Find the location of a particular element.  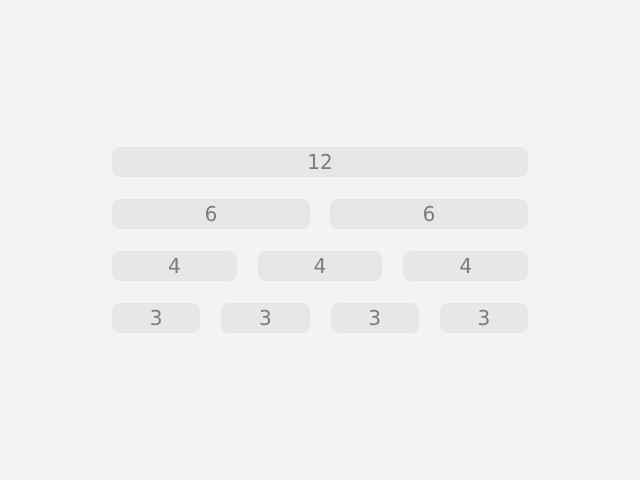

grid-row-6: 6 6 is located at coordinates (320, 214).